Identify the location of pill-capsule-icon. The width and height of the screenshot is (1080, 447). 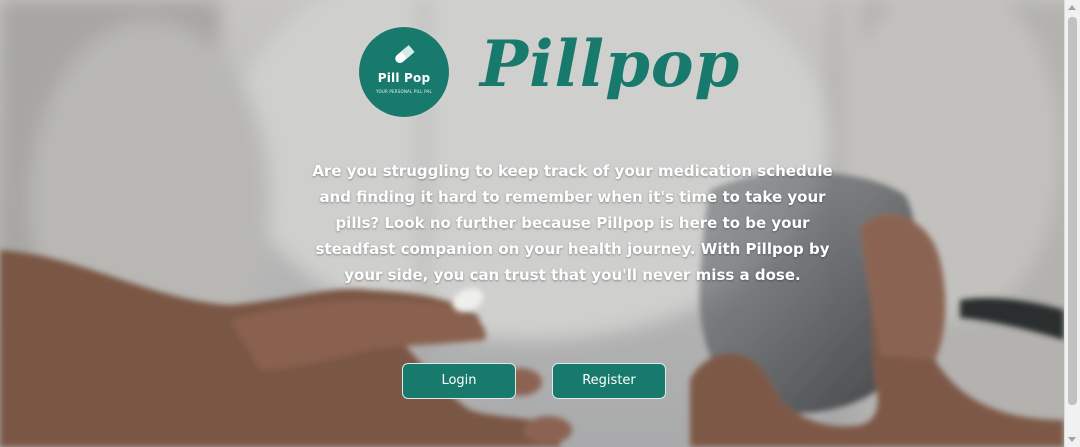
(405, 54).